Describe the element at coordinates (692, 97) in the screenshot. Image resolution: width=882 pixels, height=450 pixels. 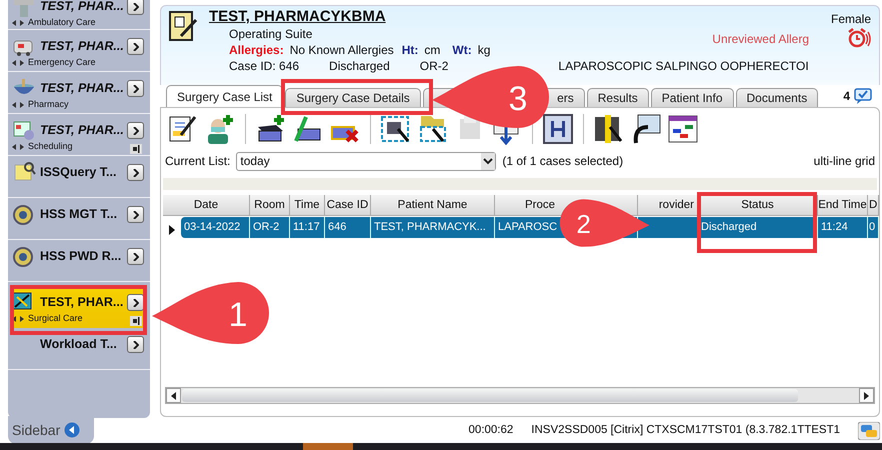
I see `tab: Patient Info` at that location.